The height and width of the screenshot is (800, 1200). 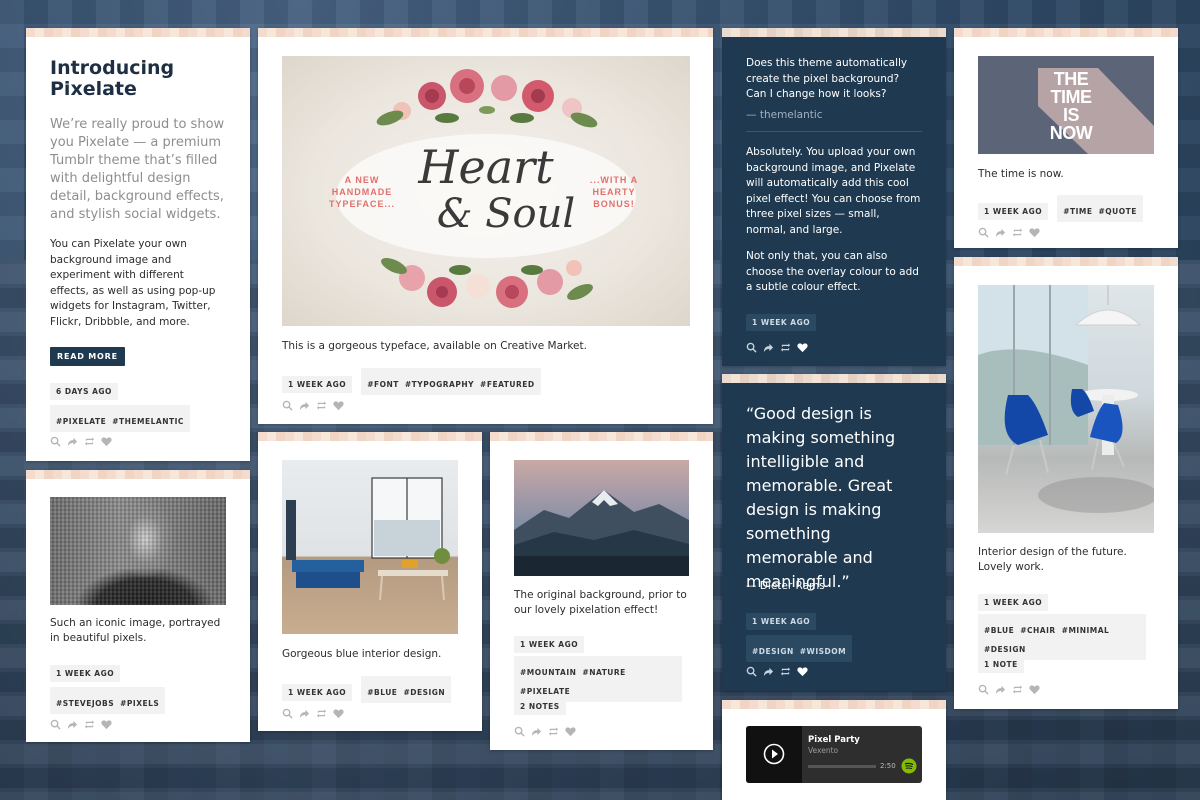 What do you see at coordinates (603, 672) in the screenshot?
I see `tag: #NATURE` at bounding box center [603, 672].